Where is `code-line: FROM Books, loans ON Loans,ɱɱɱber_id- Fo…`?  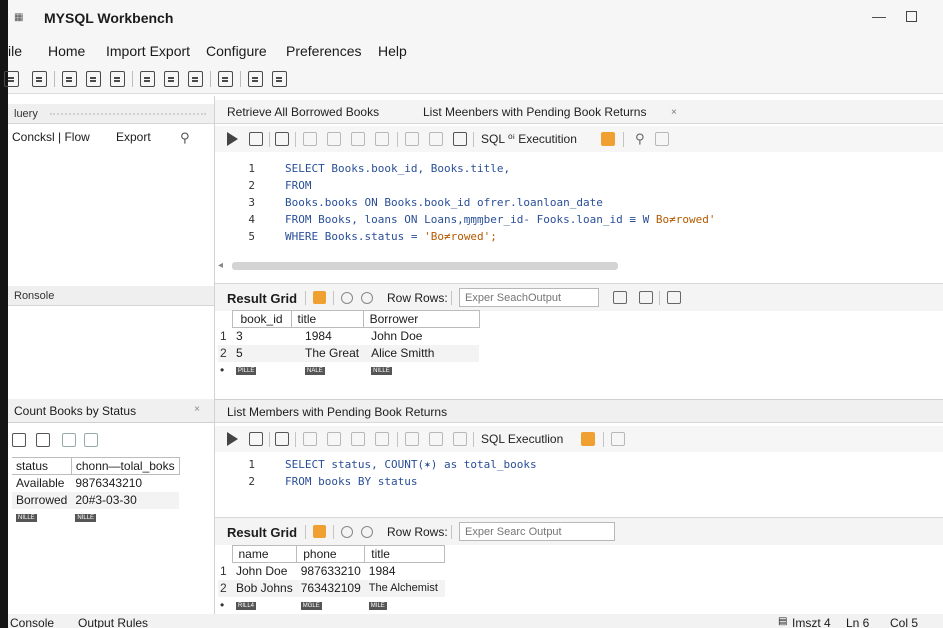
code-line: FROM Books, loans ON Loans,ɱɱɱber_id- Fo… is located at coordinates (500, 219).